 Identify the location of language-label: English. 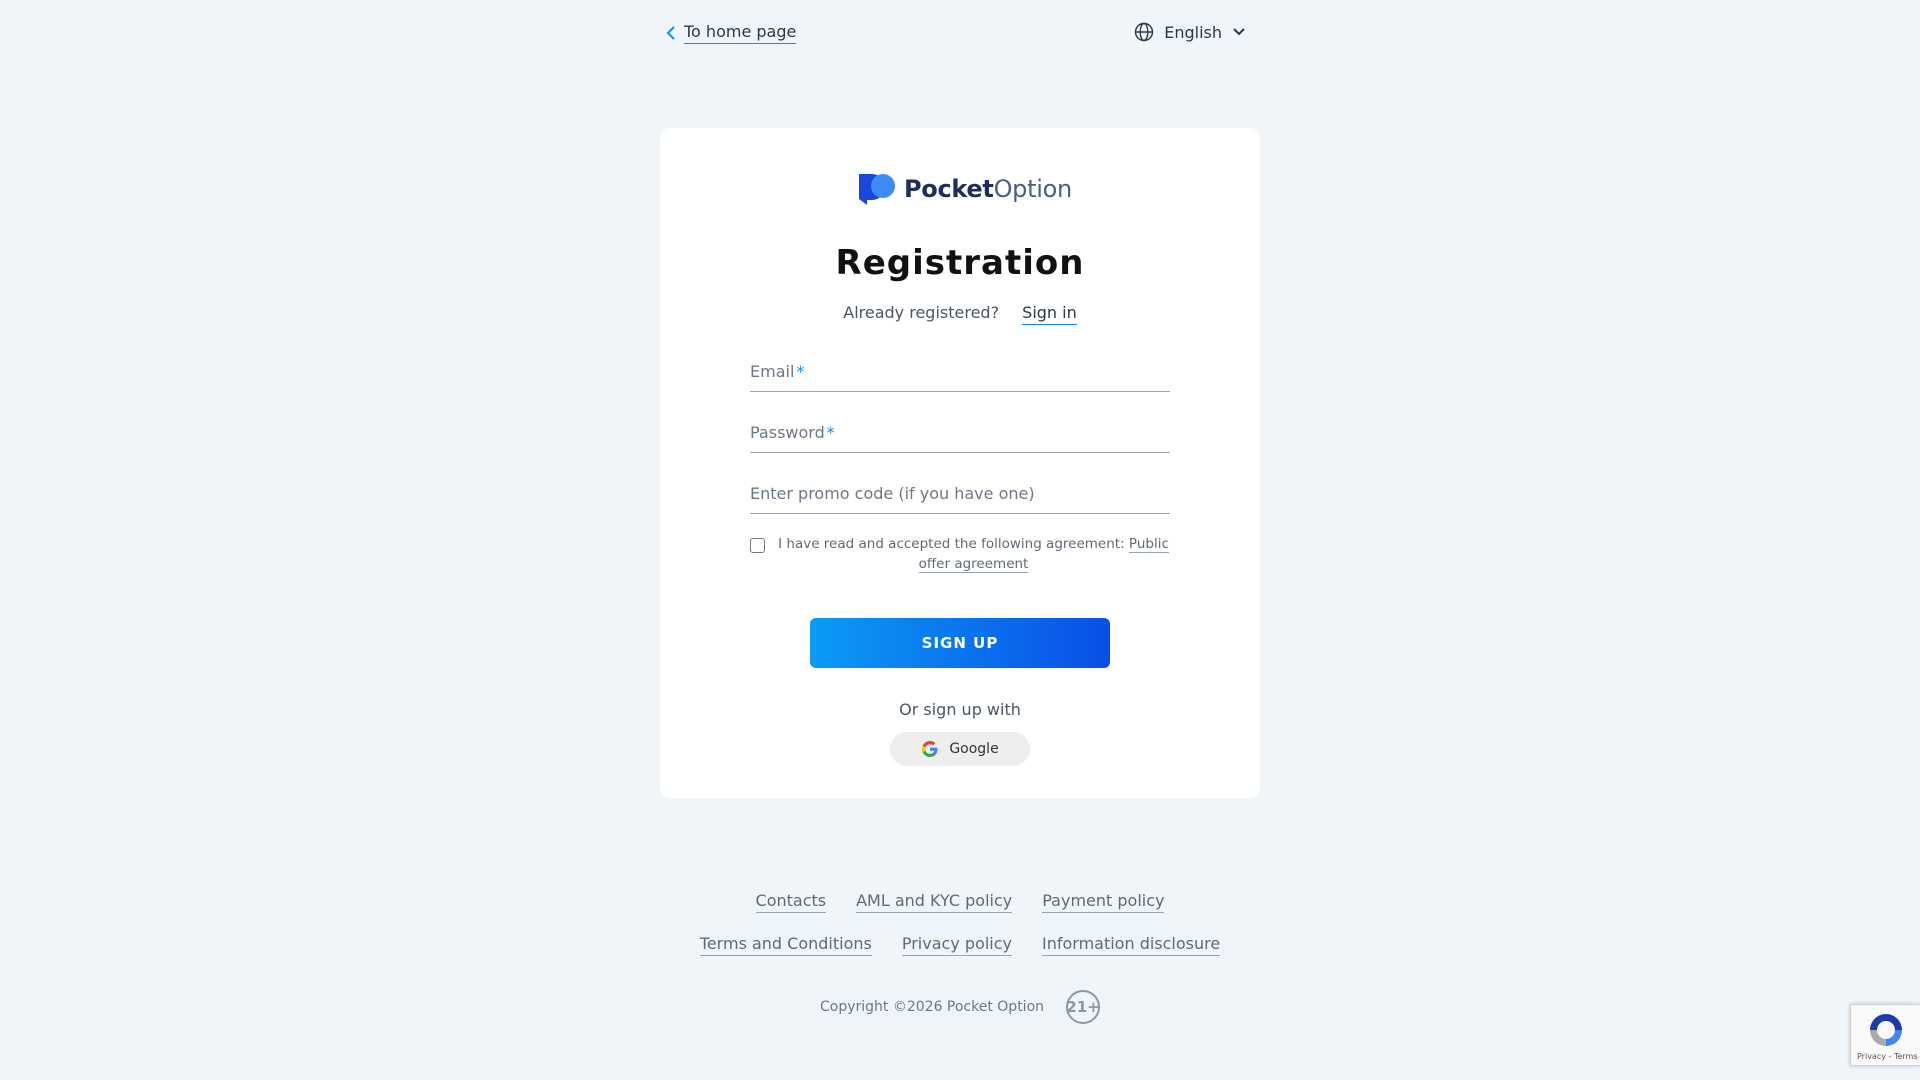
(1193, 32).